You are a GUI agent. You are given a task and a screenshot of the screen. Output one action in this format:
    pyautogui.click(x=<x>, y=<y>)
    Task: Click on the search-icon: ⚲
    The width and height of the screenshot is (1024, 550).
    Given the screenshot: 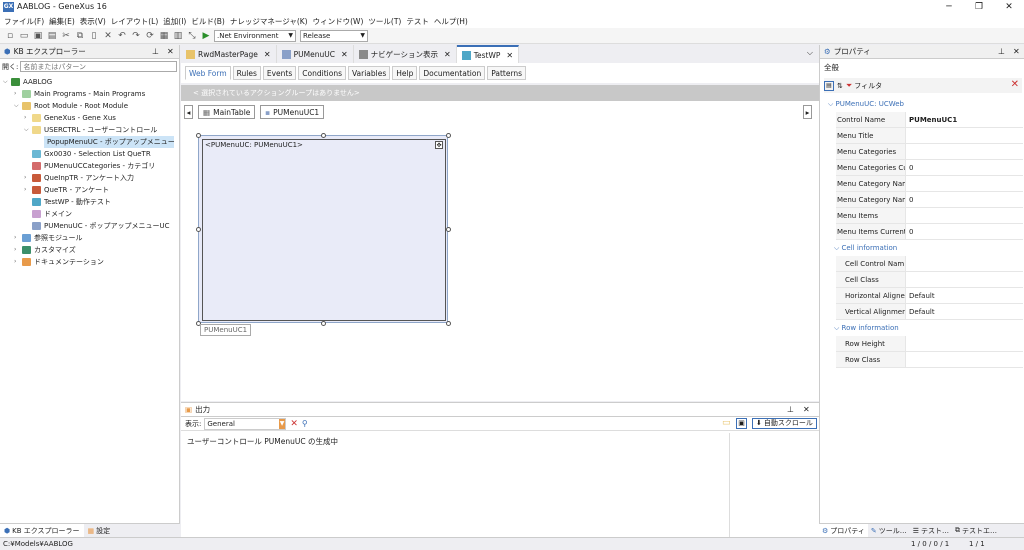 What is the action you would take?
    pyautogui.click(x=305, y=423)
    